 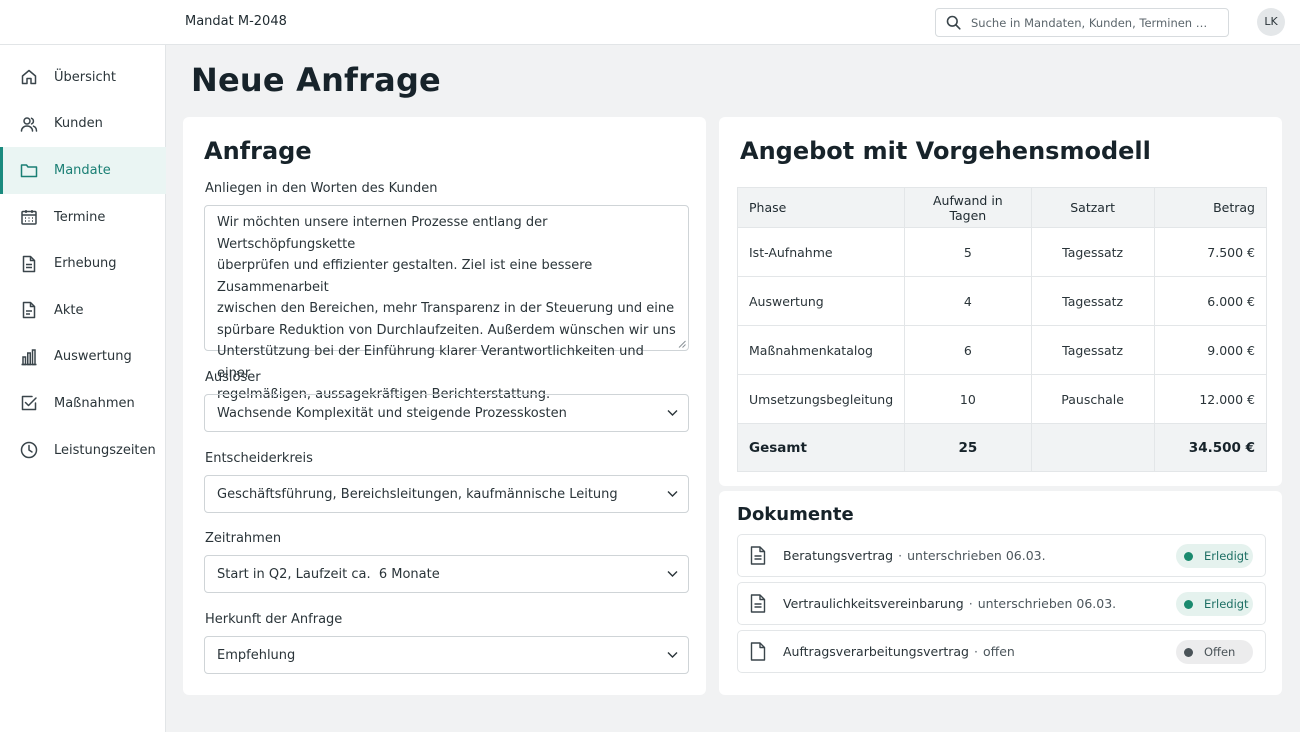 I want to click on document-name: Vertraulichkeitsvereinbarung, so click(x=873, y=603).